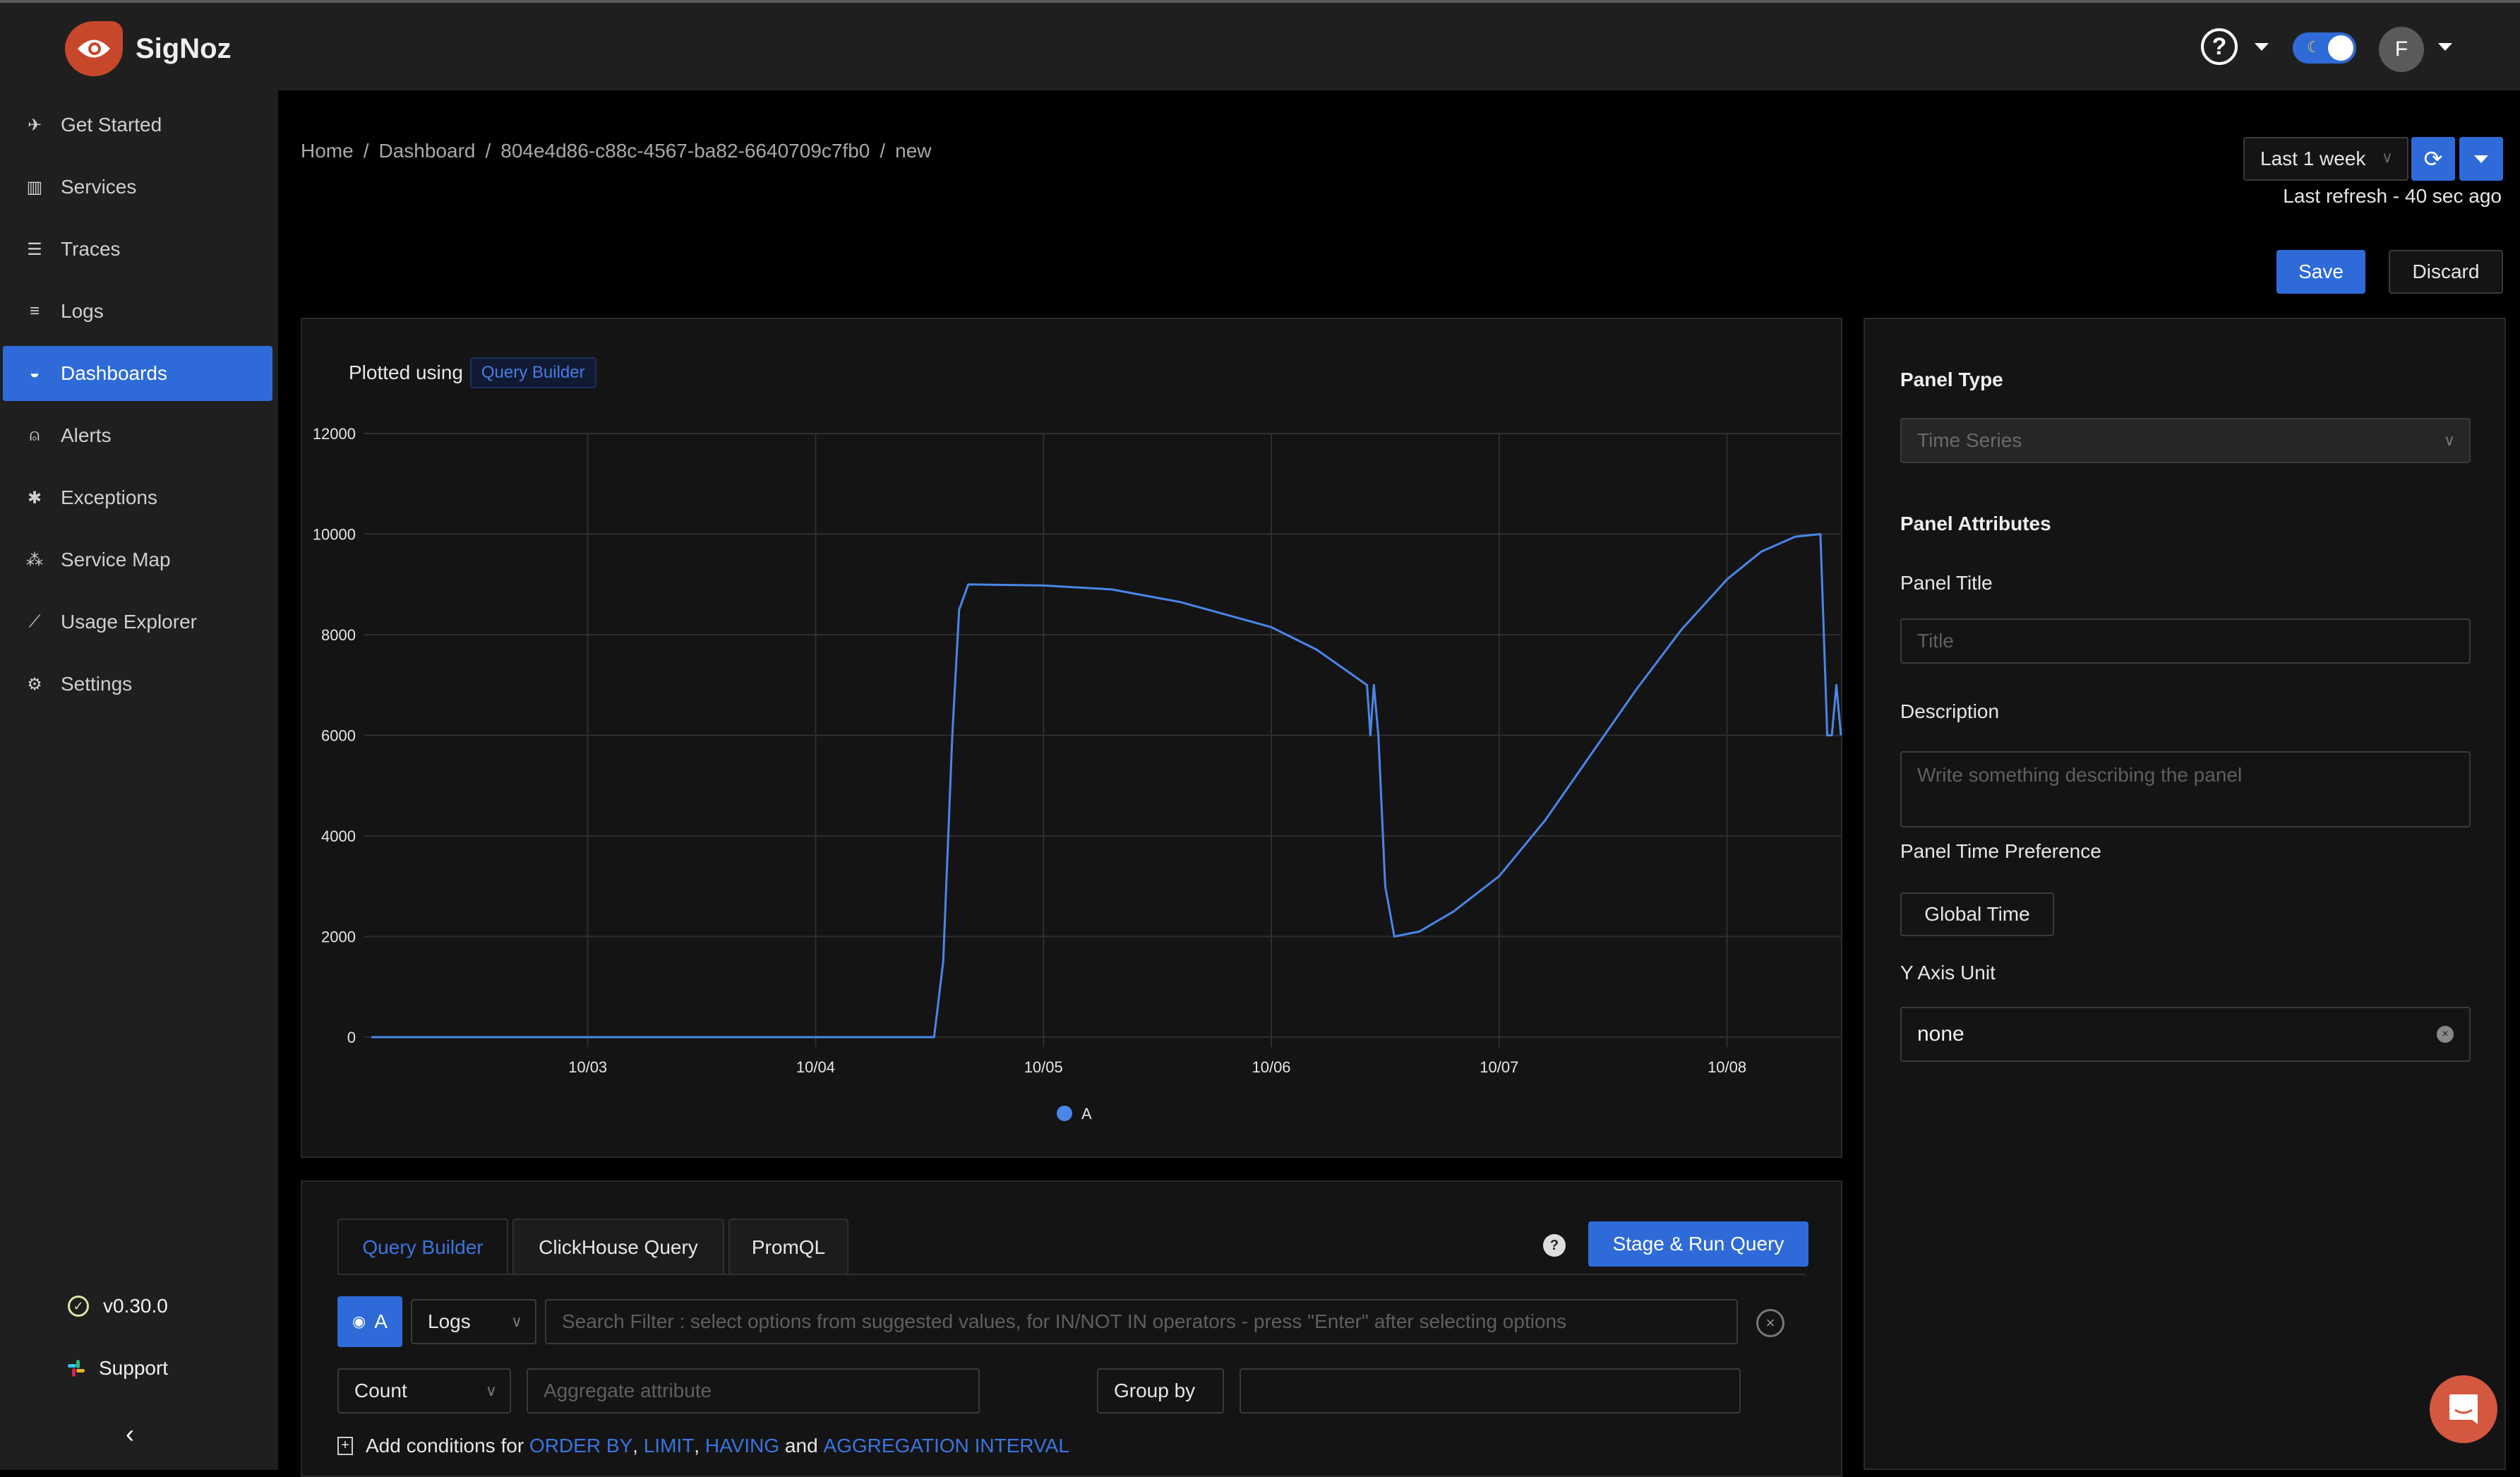  I want to click on chat-icon, so click(2464, 1409).